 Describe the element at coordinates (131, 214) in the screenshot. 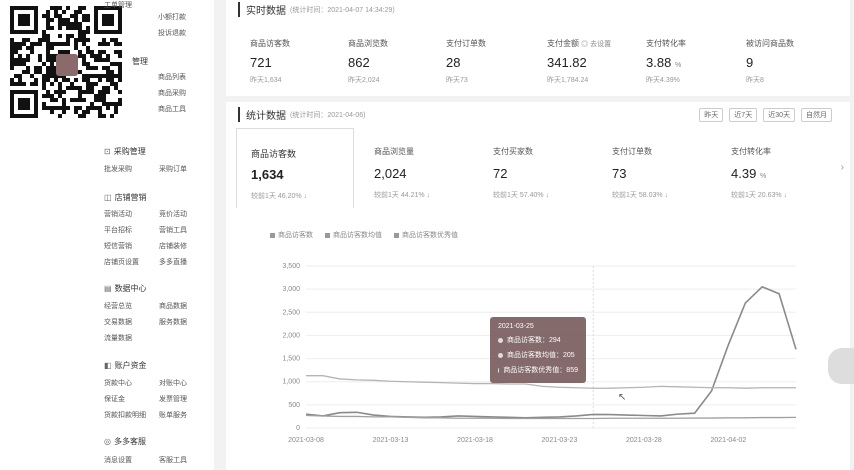

I see `sidebar-item: 营销活动` at that location.